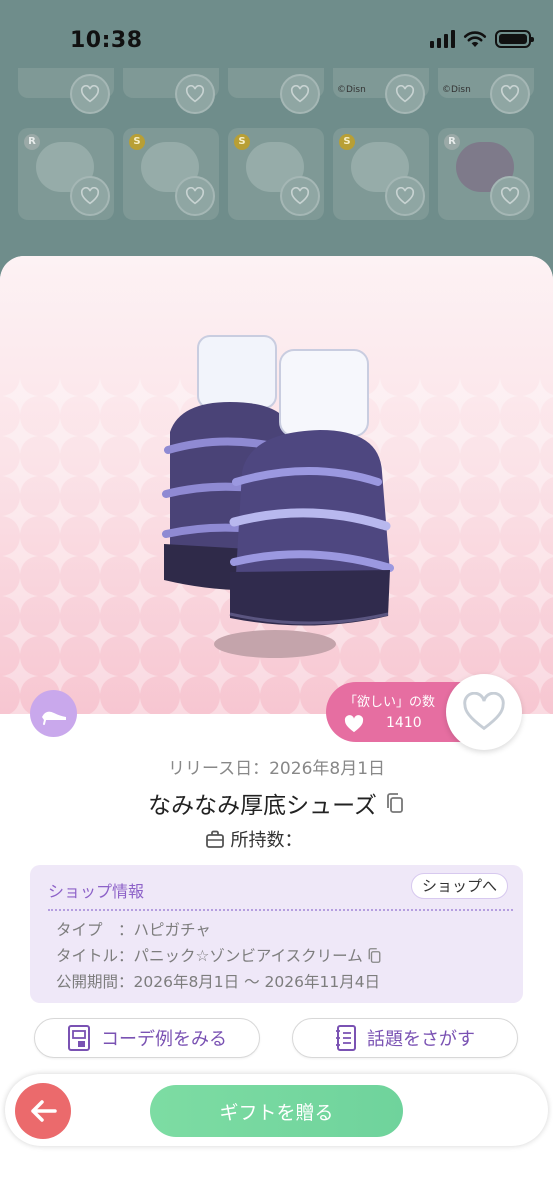  I want to click on status-time: 10:38, so click(106, 40).